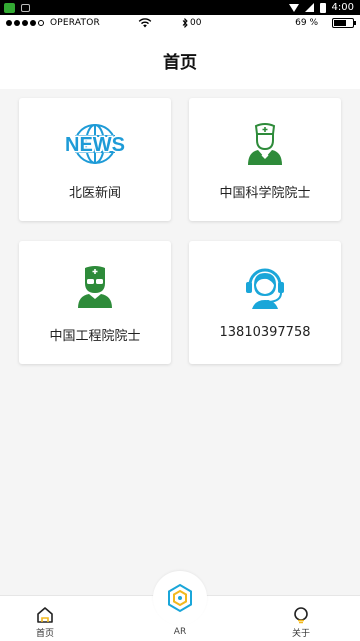  I want to click on tab-about: 关于, so click(301, 622).